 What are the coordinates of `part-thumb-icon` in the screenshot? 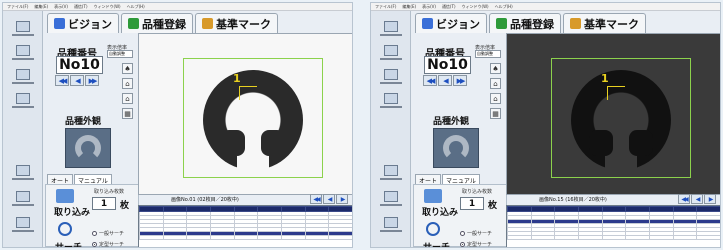 It's located at (88, 148).